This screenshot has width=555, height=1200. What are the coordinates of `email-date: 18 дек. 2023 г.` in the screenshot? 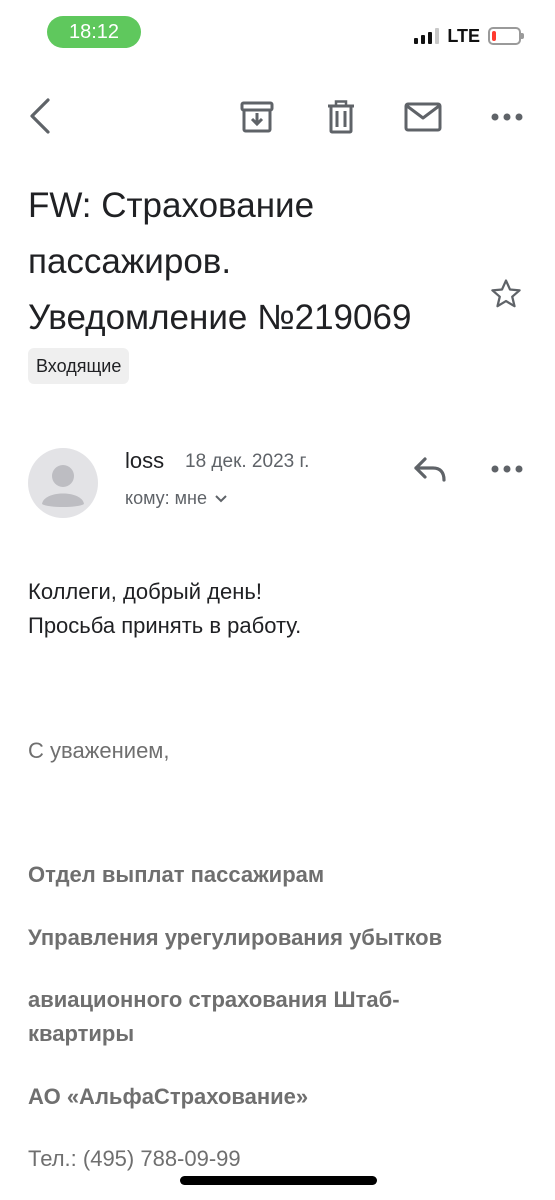 It's located at (247, 461).